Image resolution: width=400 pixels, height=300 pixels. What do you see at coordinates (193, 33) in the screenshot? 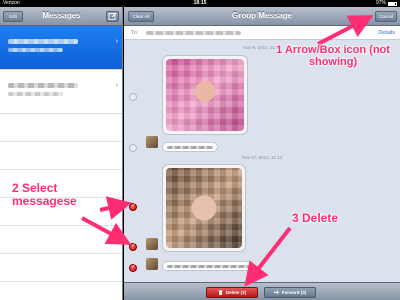
I see `recipients-redacted` at bounding box center [193, 33].